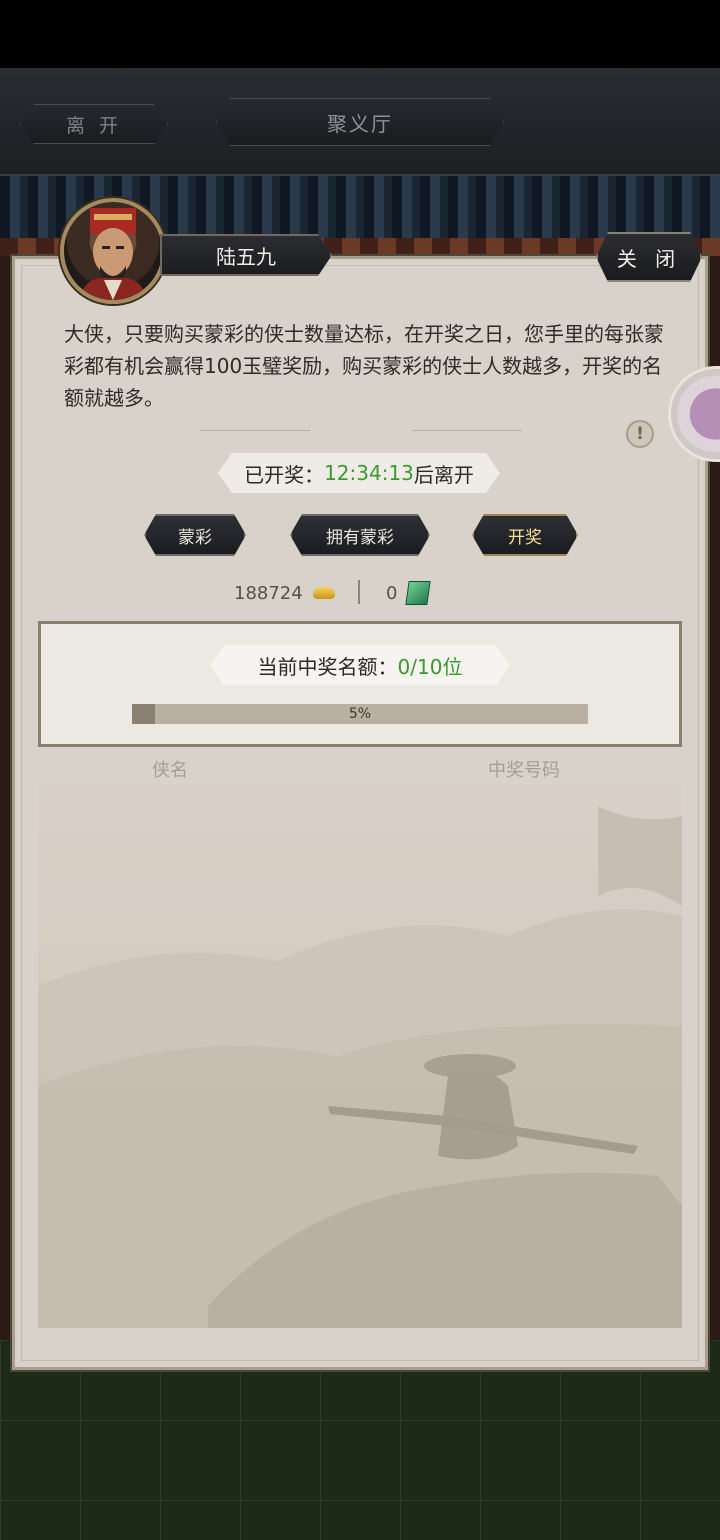  I want to click on status-suffix: 后离开, so click(443, 474).